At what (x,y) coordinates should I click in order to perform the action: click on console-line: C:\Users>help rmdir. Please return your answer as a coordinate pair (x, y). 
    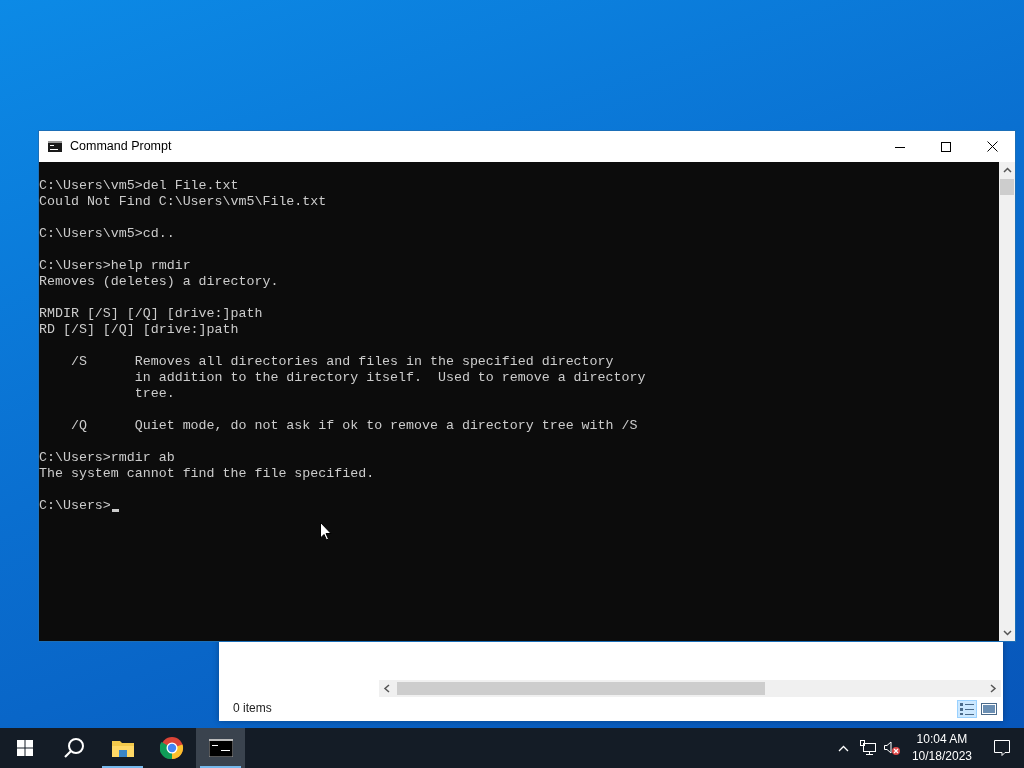
    Looking at the image, I should click on (115, 266).